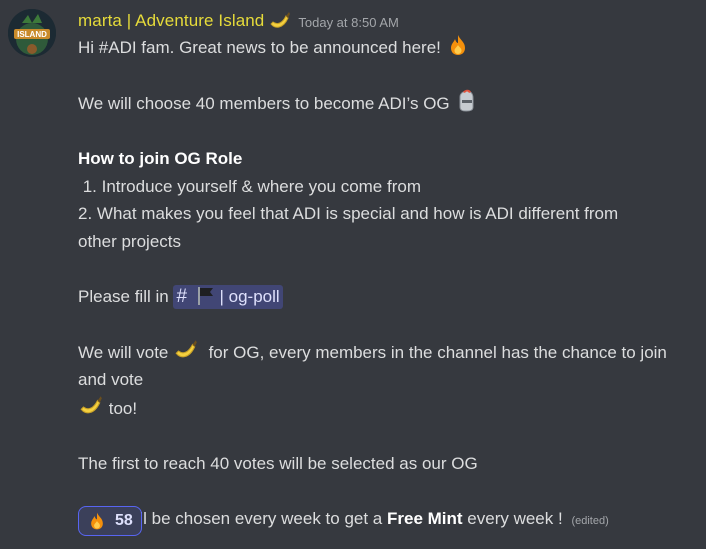 This screenshot has width=706, height=549. Describe the element at coordinates (123, 296) in the screenshot. I see `fill-text: Please fill in` at that location.